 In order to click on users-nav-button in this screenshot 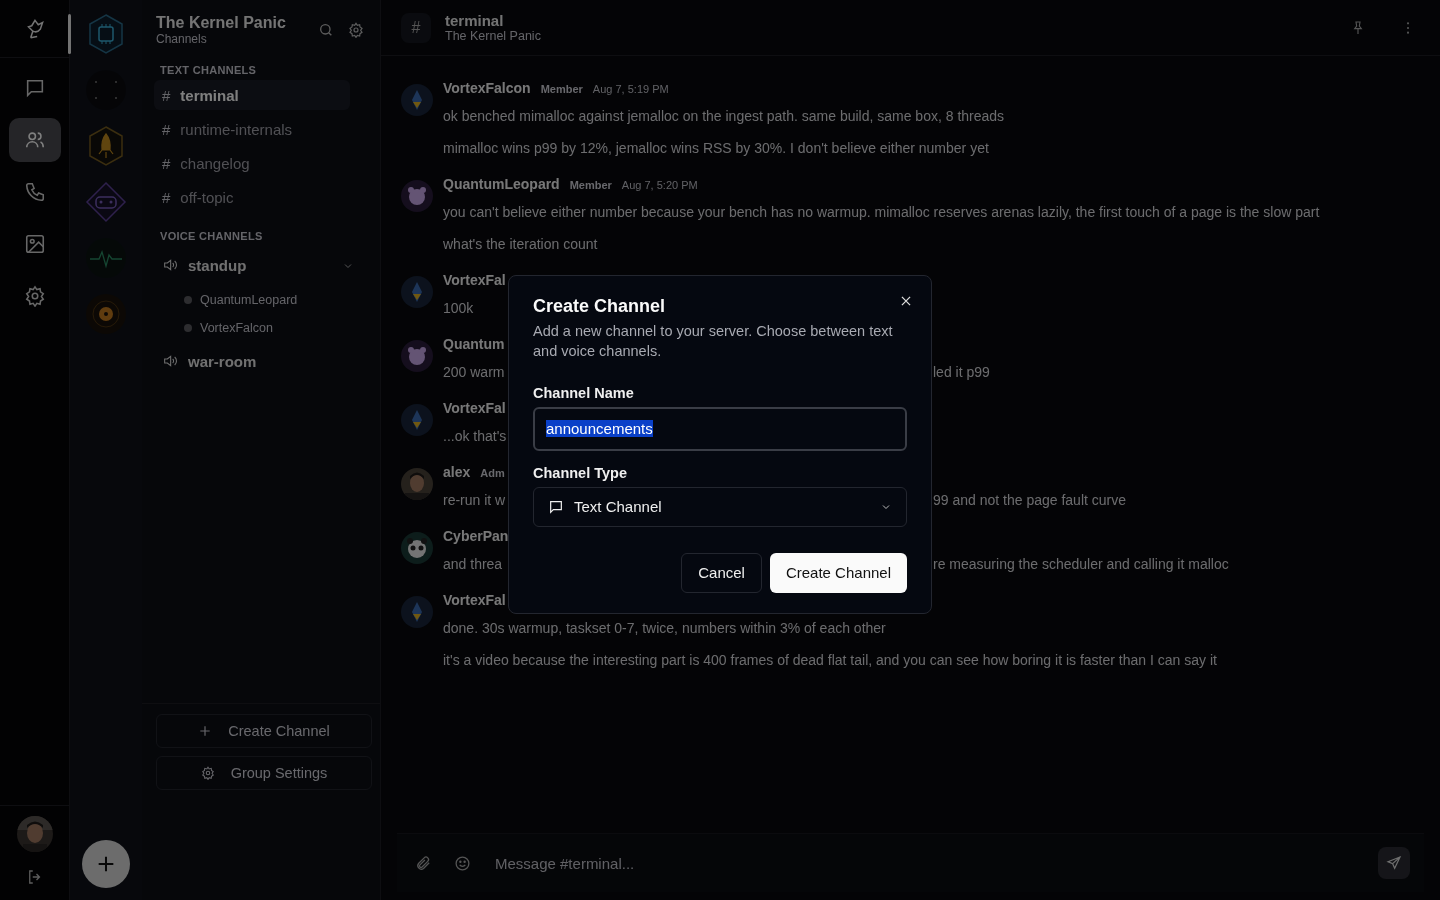, I will do `click(34, 140)`.